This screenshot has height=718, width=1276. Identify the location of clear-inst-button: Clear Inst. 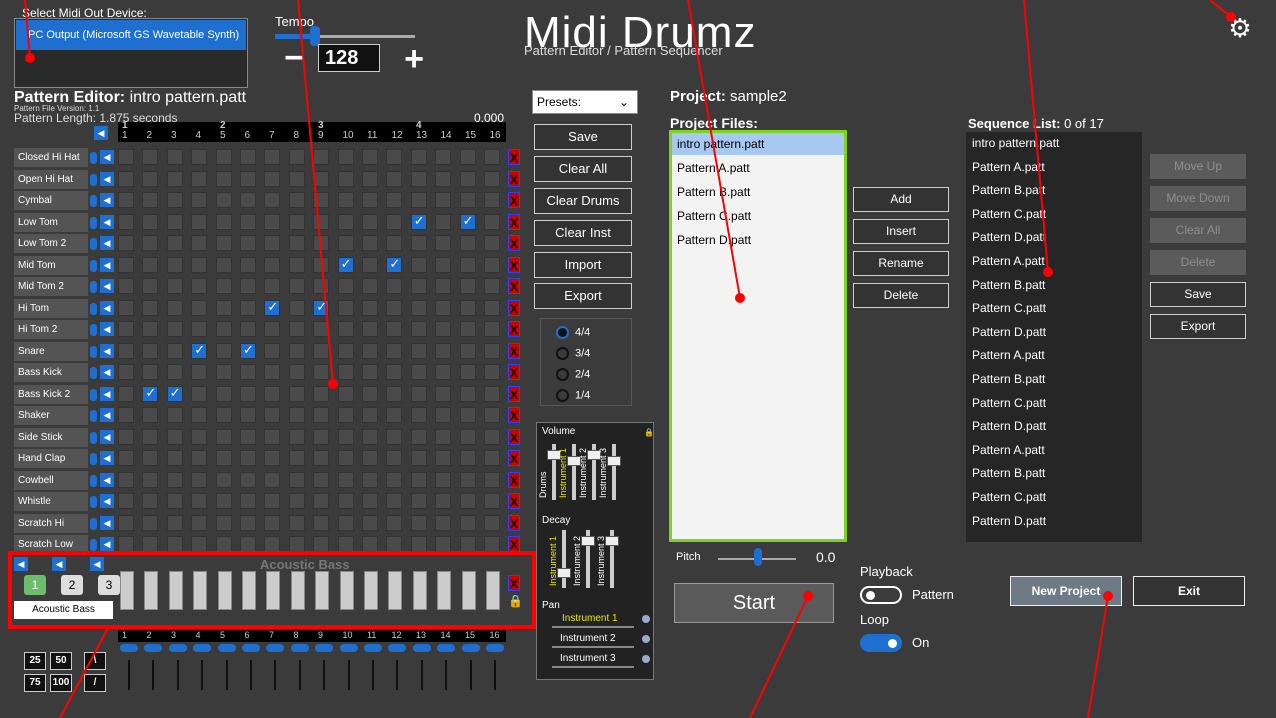
(583, 233).